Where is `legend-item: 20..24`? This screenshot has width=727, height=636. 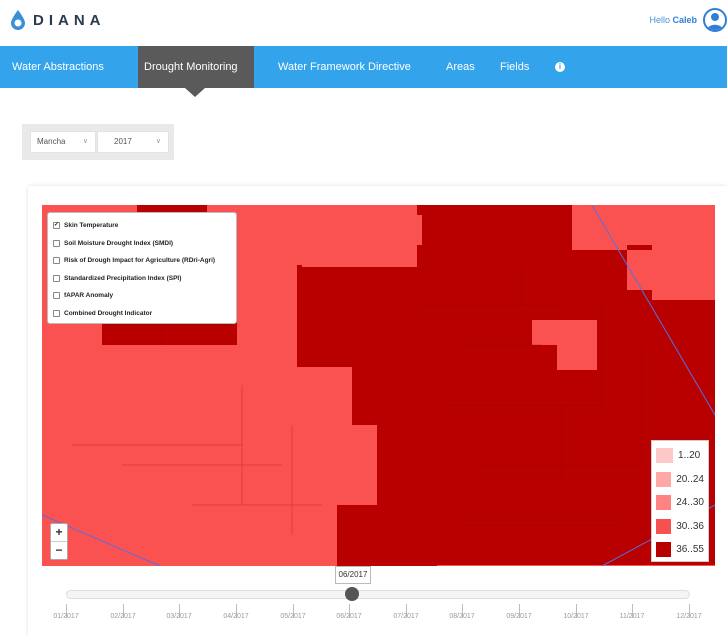 legend-item: 20..24 is located at coordinates (680, 480).